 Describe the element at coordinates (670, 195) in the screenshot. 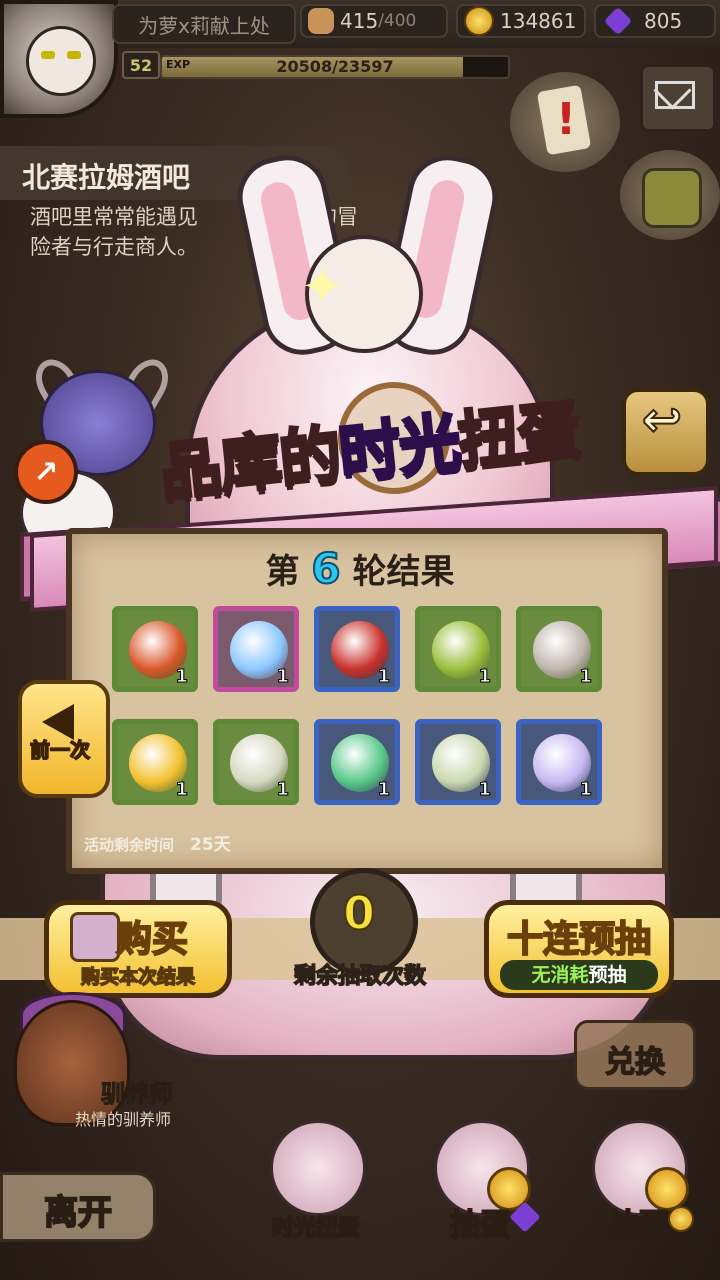

I see `backpack-icon` at that location.